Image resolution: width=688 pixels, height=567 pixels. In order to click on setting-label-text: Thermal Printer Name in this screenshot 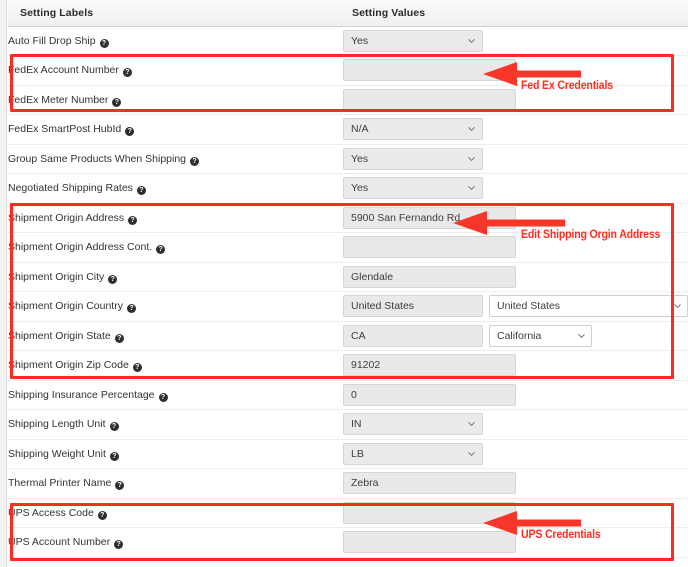, I will do `click(60, 483)`.